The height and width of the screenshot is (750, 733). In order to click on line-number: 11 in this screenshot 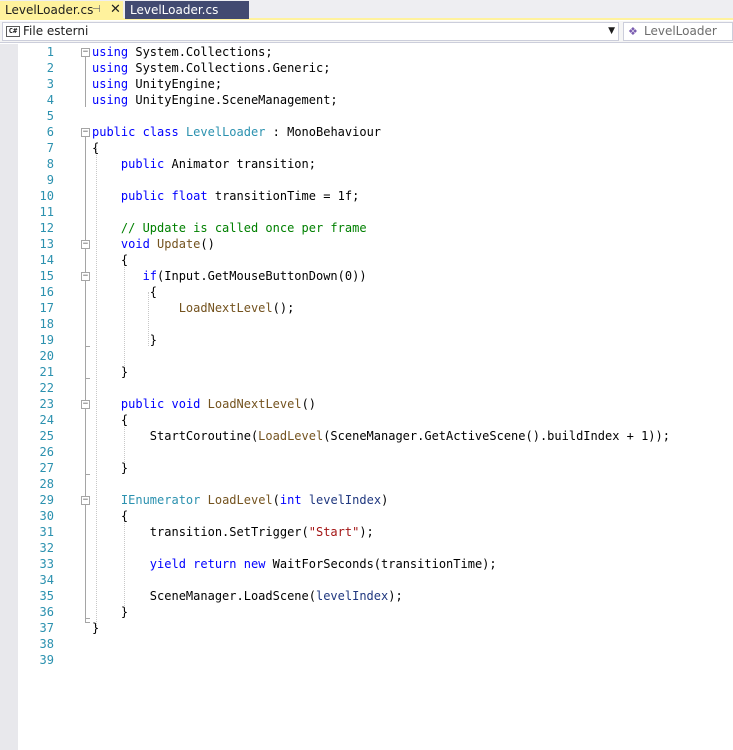, I will do `click(46, 212)`.